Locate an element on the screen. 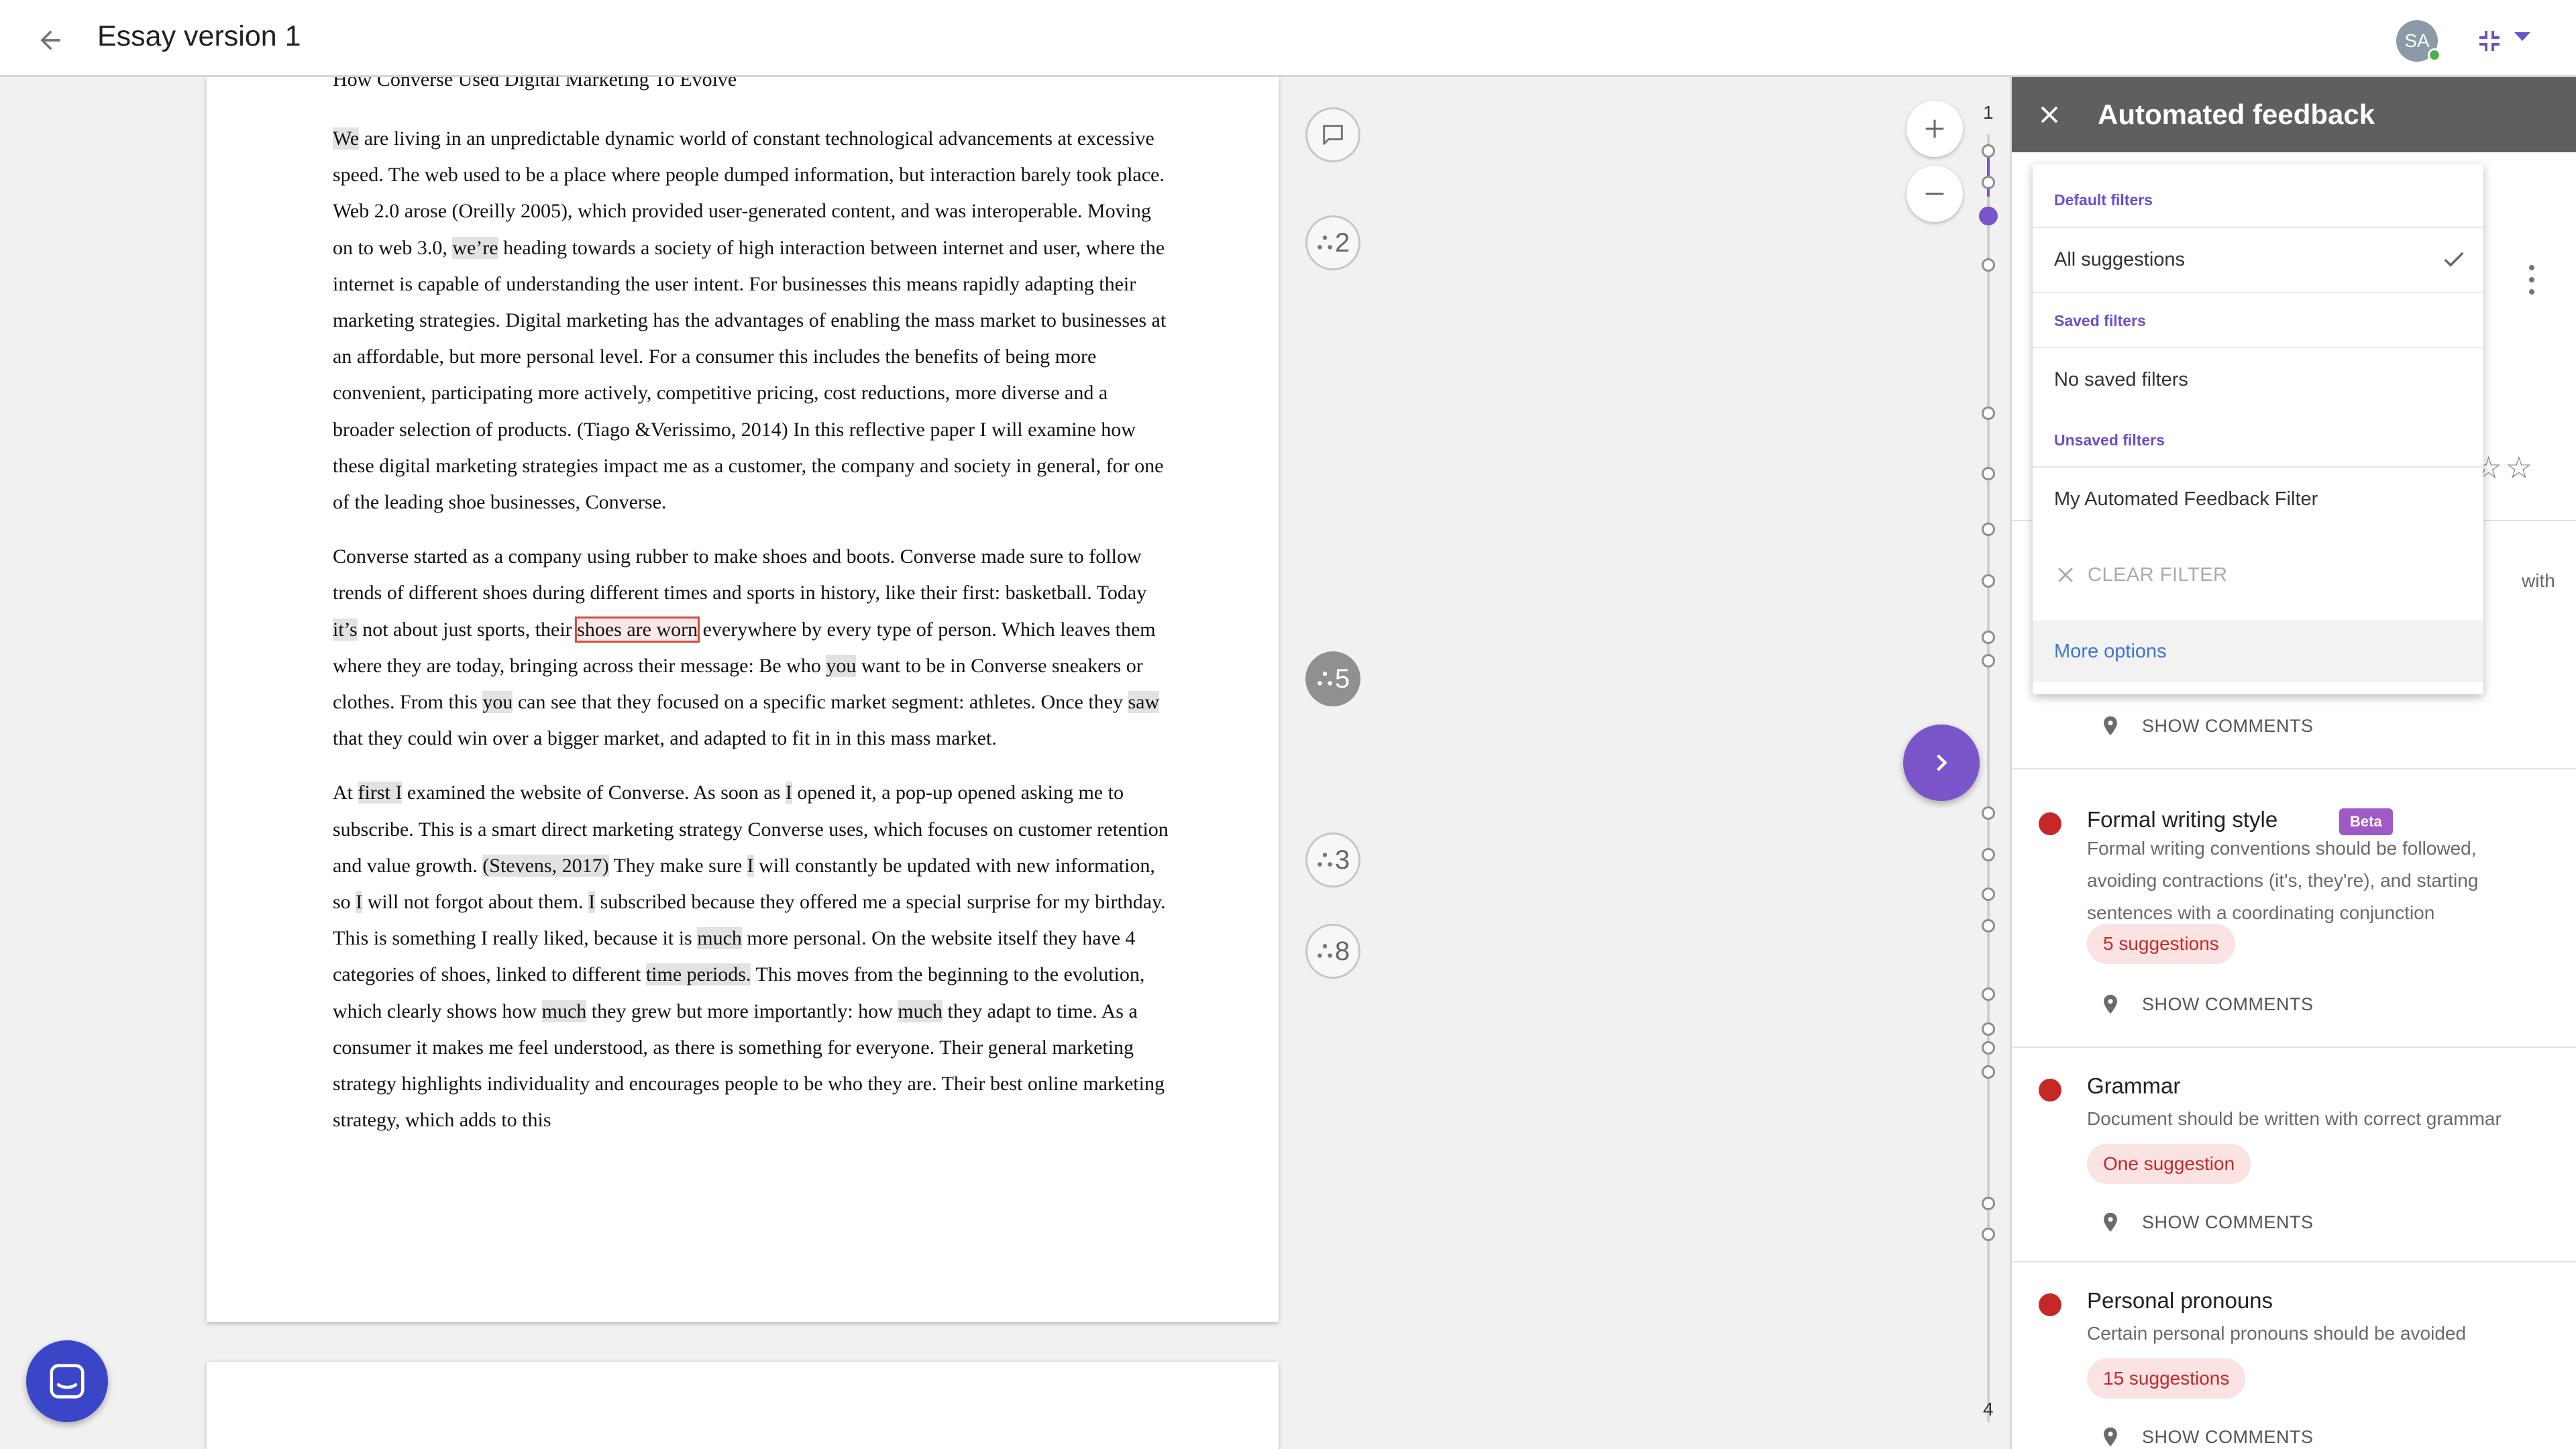 The width and height of the screenshot is (2576, 1449). suggestion-highlight: time periods. is located at coordinates (698, 974).